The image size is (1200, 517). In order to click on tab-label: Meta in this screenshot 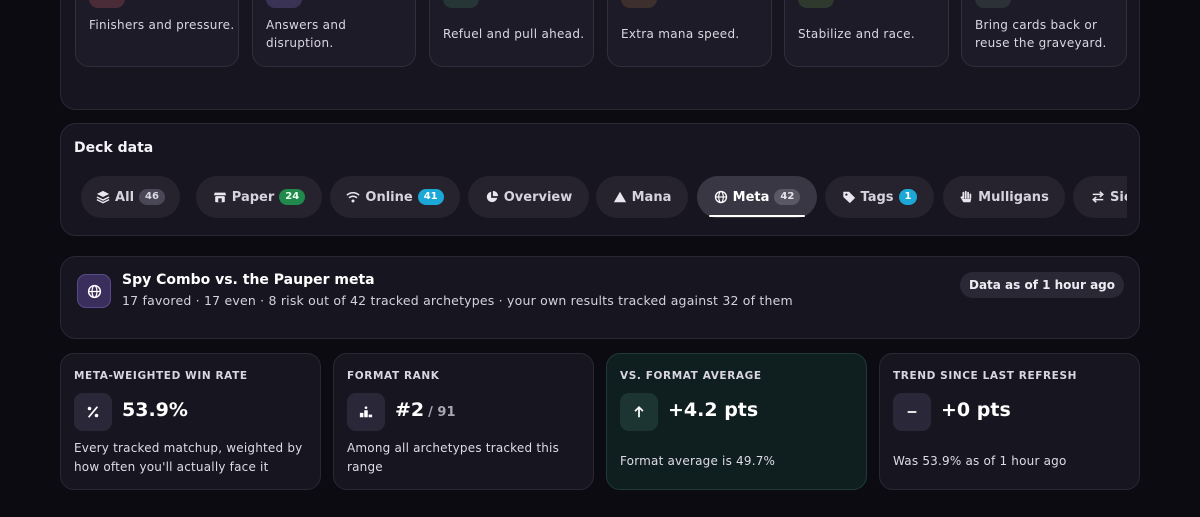, I will do `click(751, 197)`.